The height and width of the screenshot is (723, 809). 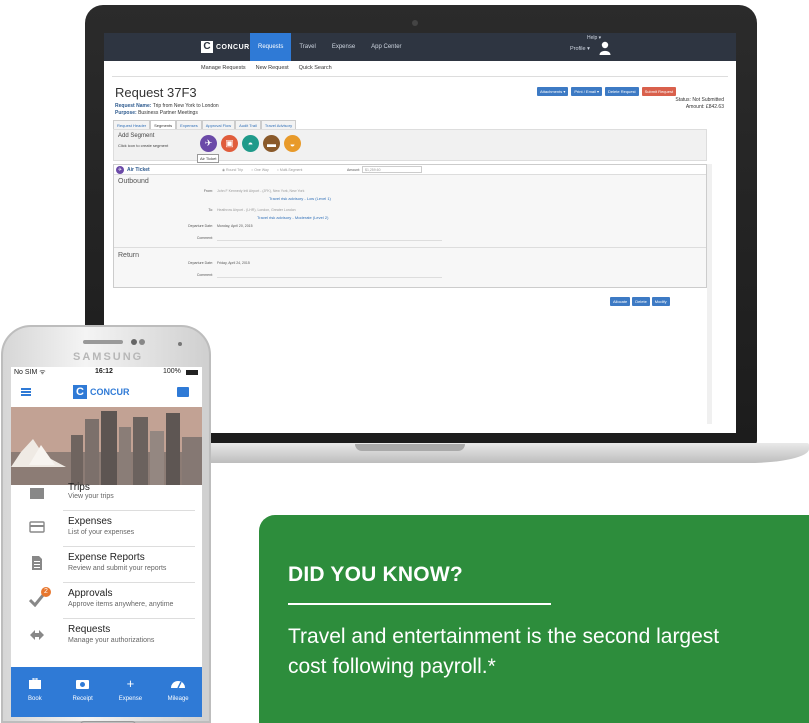 I want to click on taxi-icon: ◒, so click(x=292, y=143).